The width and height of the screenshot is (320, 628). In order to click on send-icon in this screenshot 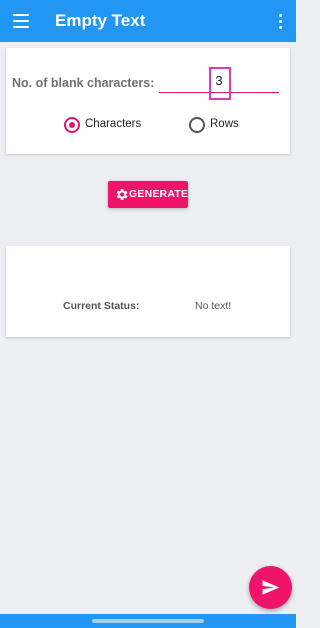, I will do `click(271, 587)`.